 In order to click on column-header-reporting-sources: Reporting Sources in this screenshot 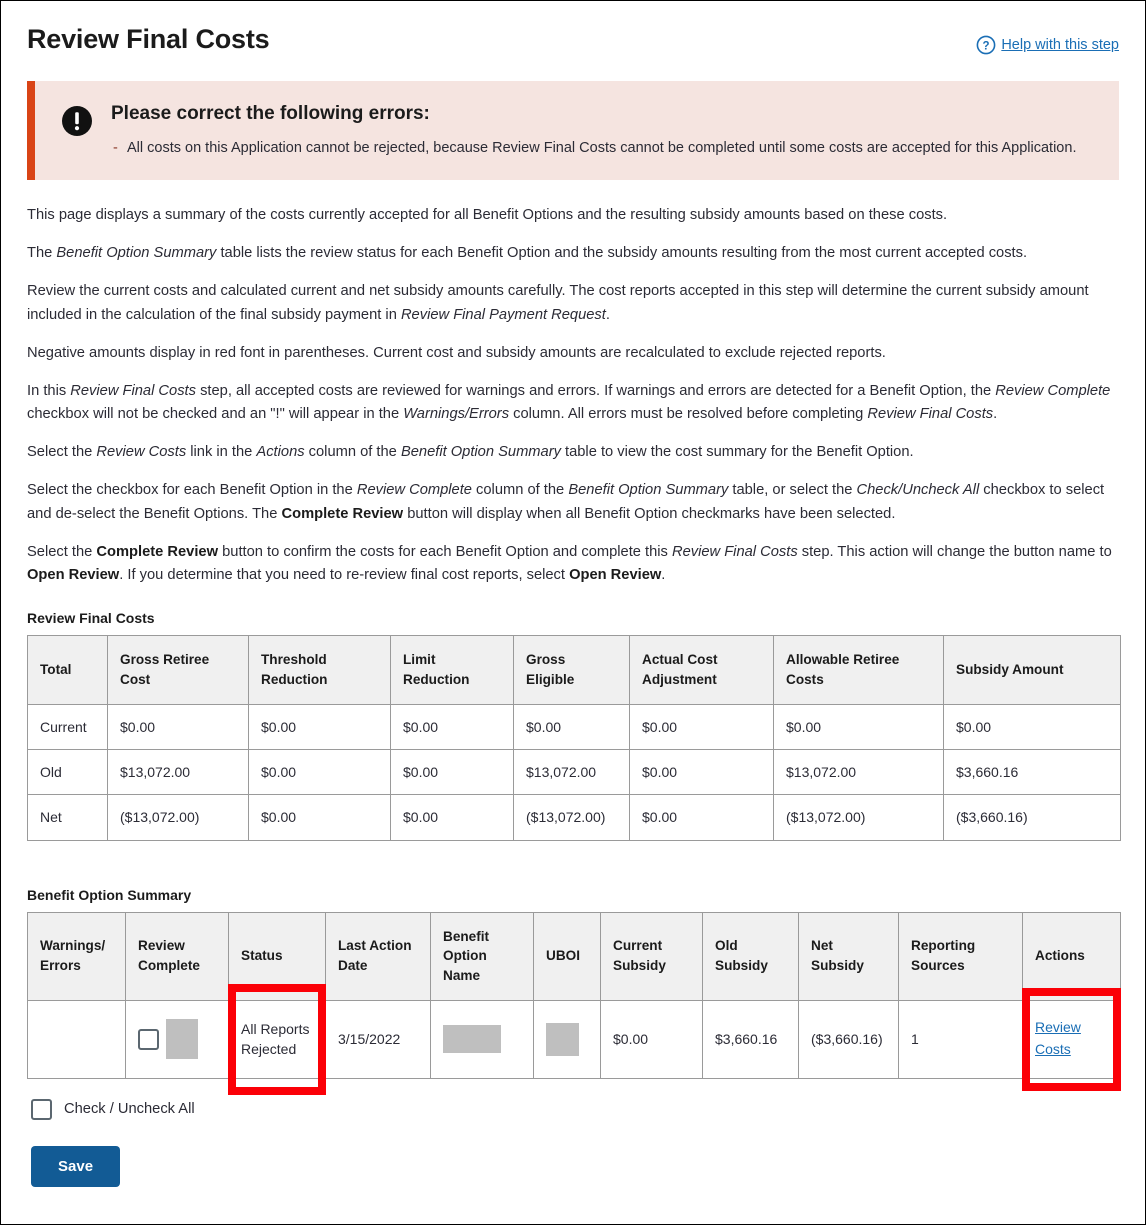, I will do `click(960, 956)`.